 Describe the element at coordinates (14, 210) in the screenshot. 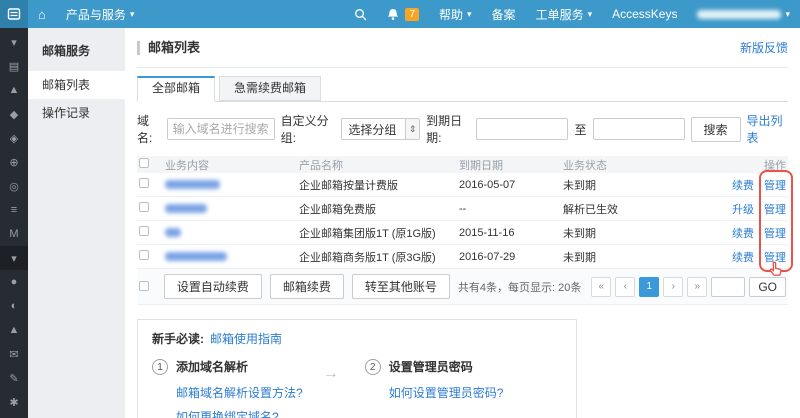

I see `server-icon: ≡` at that location.